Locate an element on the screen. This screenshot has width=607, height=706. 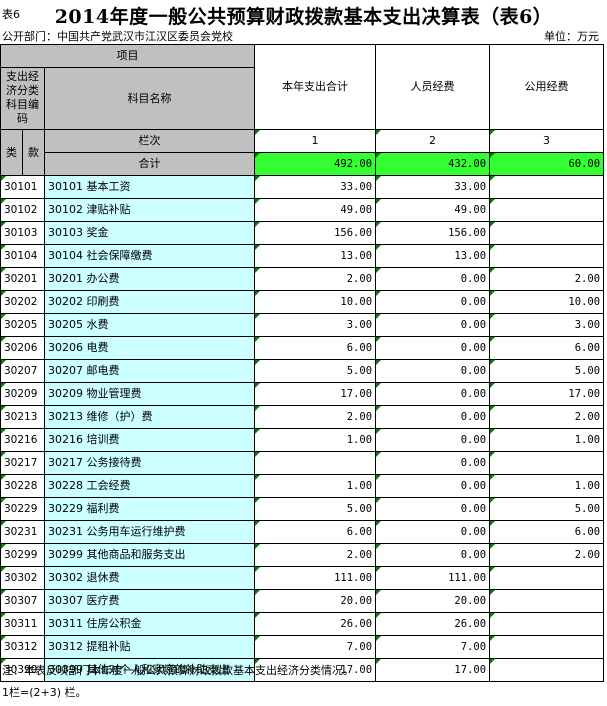
row-name: 30216 培训费 is located at coordinates (149, 440).